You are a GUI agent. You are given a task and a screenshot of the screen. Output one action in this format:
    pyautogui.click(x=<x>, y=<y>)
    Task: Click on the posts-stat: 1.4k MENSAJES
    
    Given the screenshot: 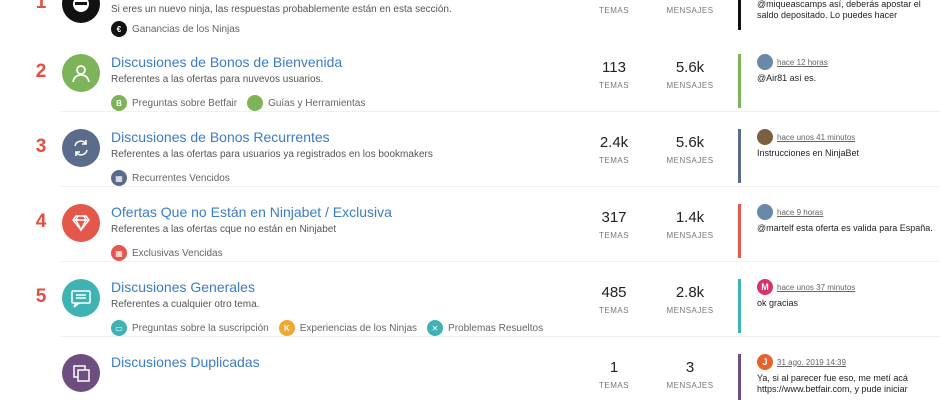 What is the action you would take?
    pyautogui.click(x=690, y=224)
    